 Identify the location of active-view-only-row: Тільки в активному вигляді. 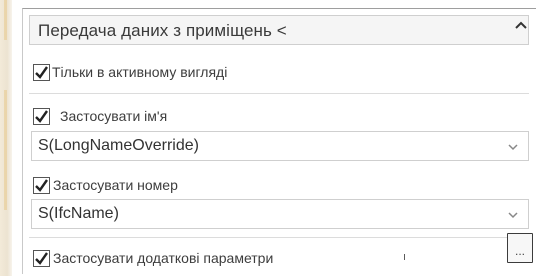
(130, 72).